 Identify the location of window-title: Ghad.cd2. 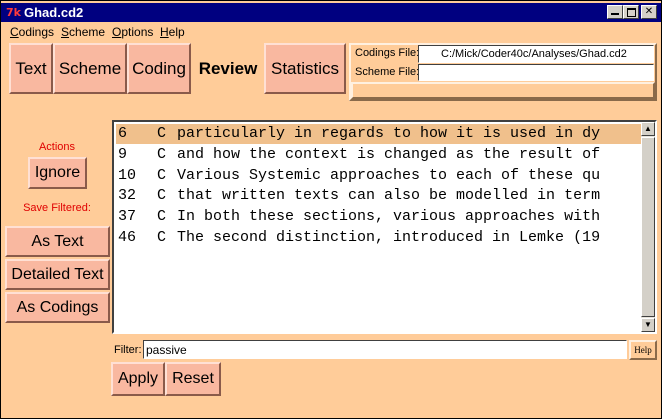
(54, 12).